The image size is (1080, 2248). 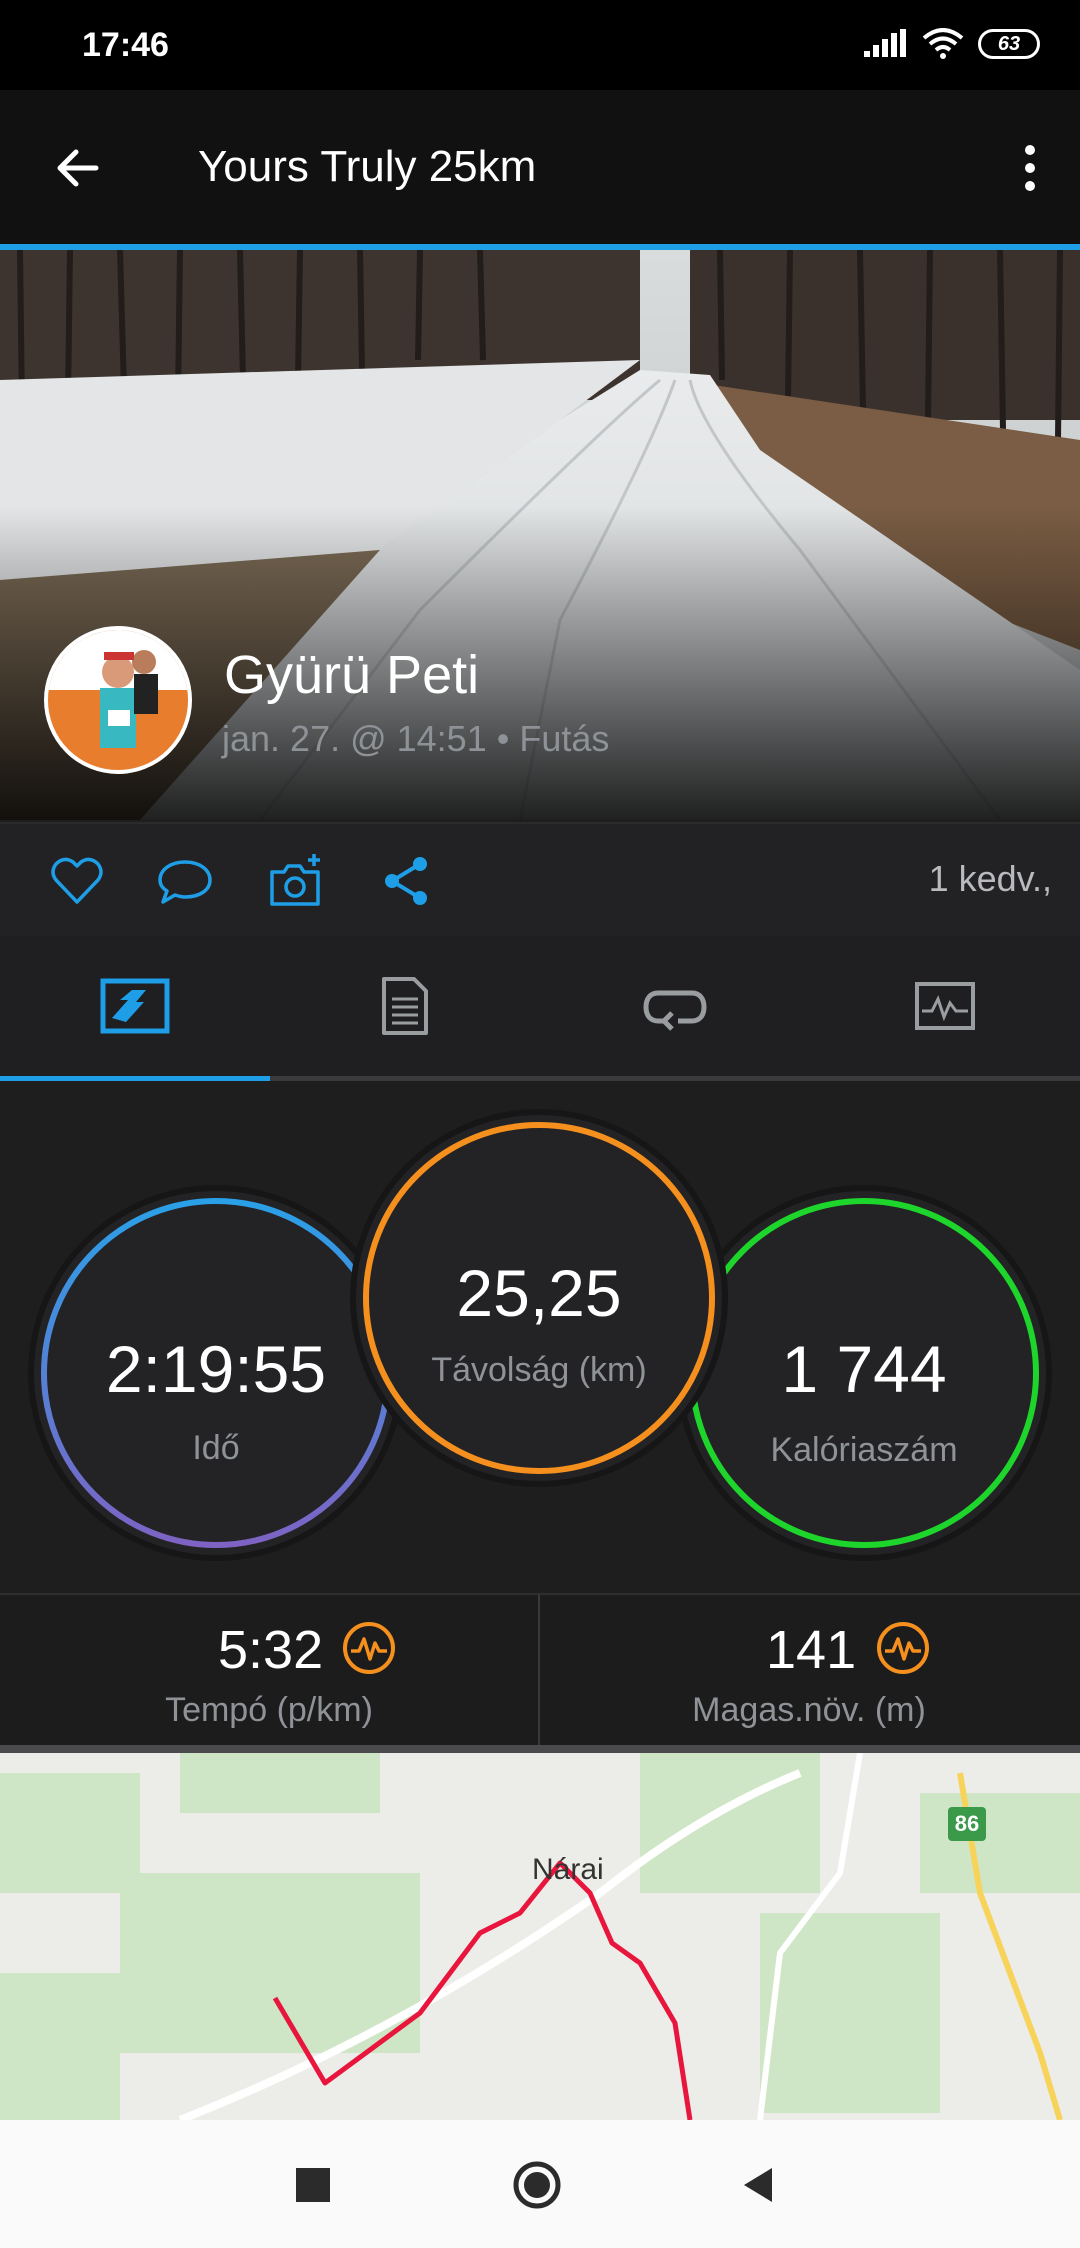 I want to click on secondary-stats: 5:32 Tempó (p/km) 141 Magas.növ. (m), so click(x=540, y=1670).